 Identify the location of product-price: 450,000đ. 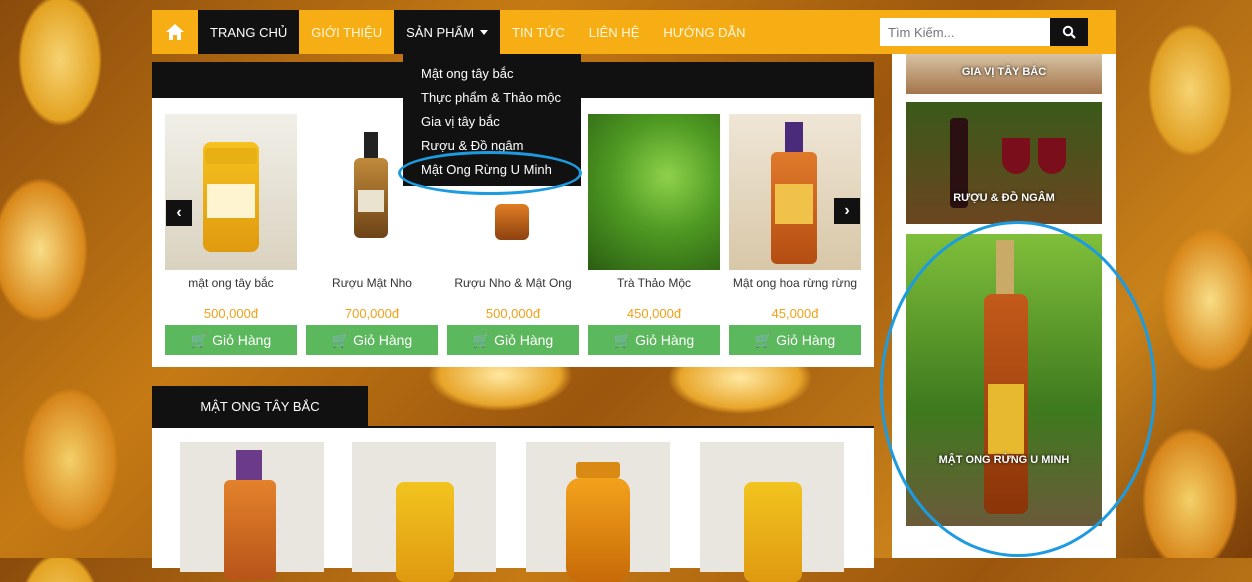
(654, 313).